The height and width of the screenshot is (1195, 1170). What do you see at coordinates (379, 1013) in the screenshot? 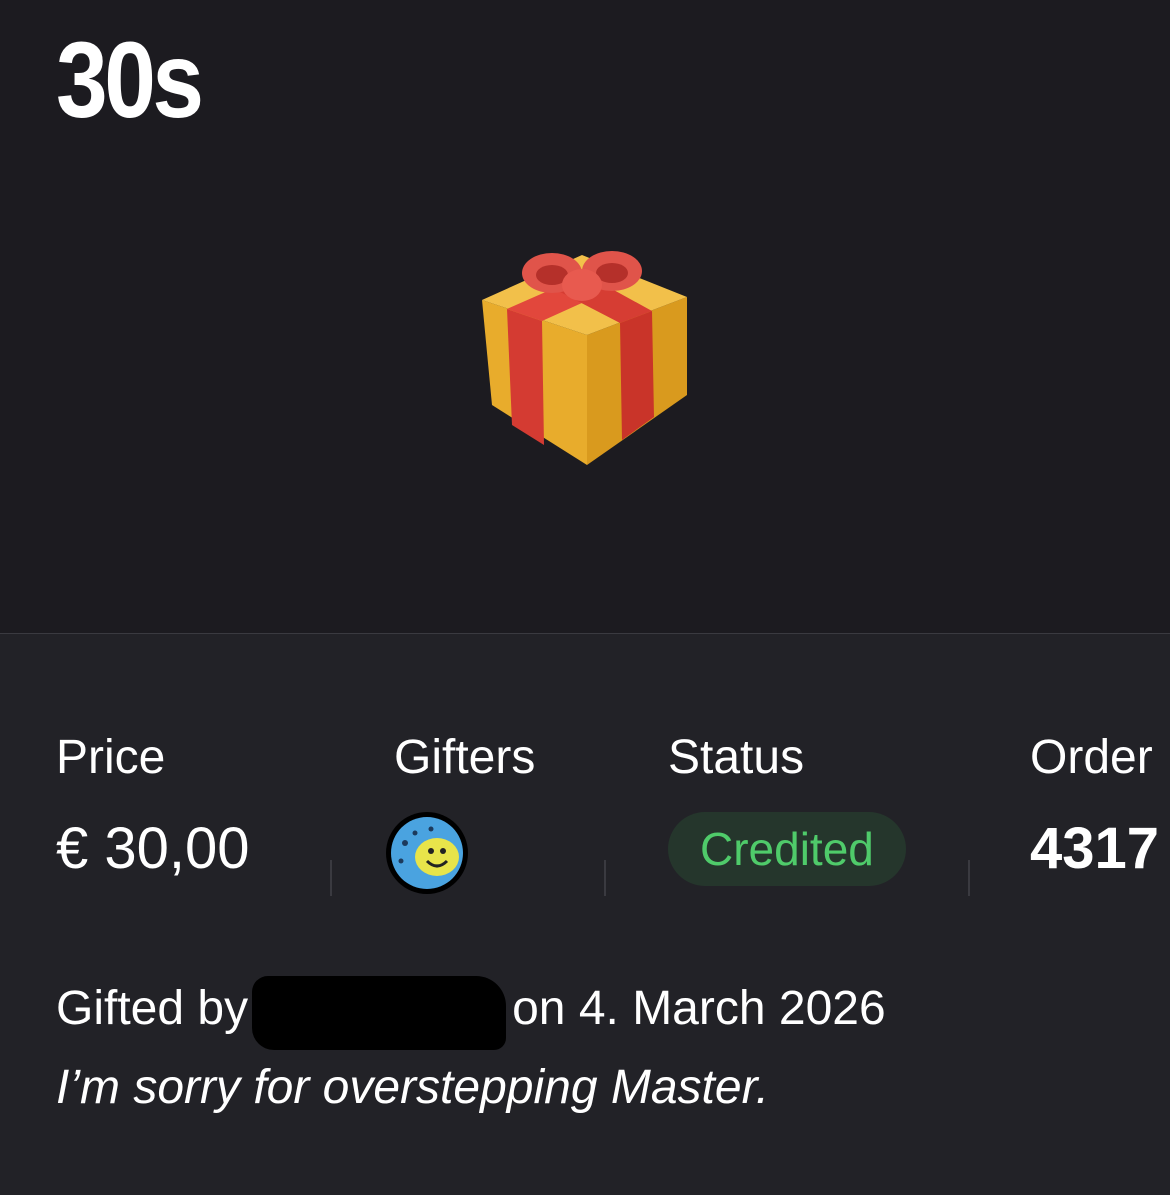
I see `redacted-name` at bounding box center [379, 1013].